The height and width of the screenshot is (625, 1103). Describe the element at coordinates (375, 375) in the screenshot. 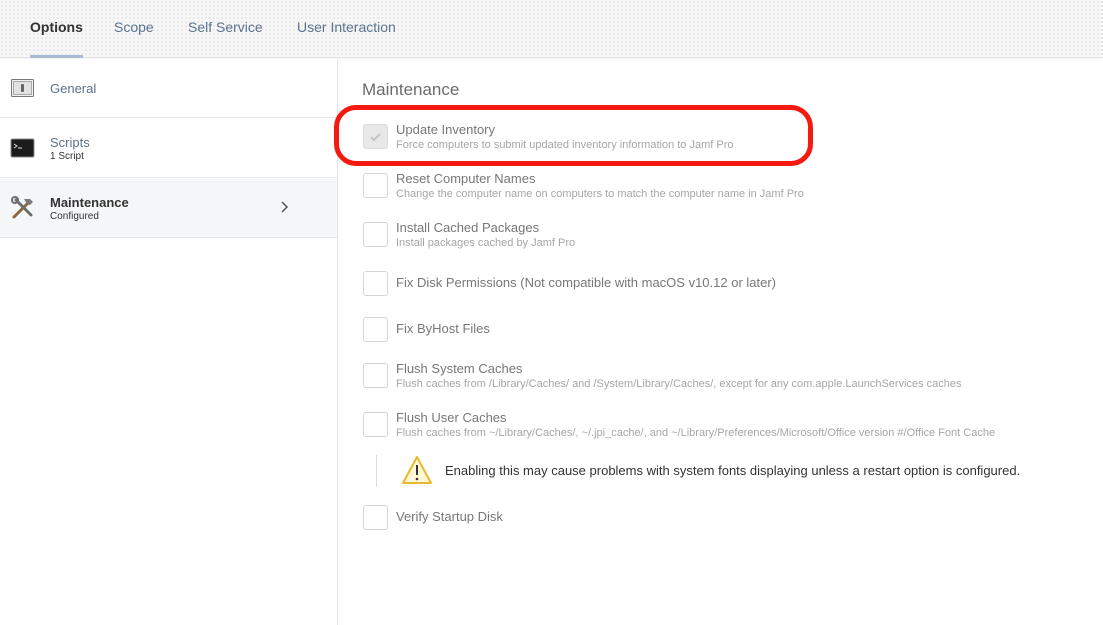

I see `flush-system-caches-checkbox` at that location.